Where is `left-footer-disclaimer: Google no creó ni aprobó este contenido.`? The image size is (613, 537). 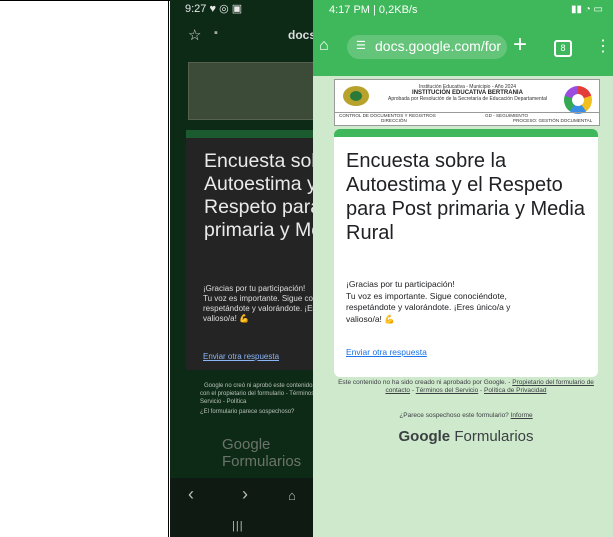 left-footer-disclaimer: Google no creó ni aprobó este contenido. is located at coordinates (259, 386).